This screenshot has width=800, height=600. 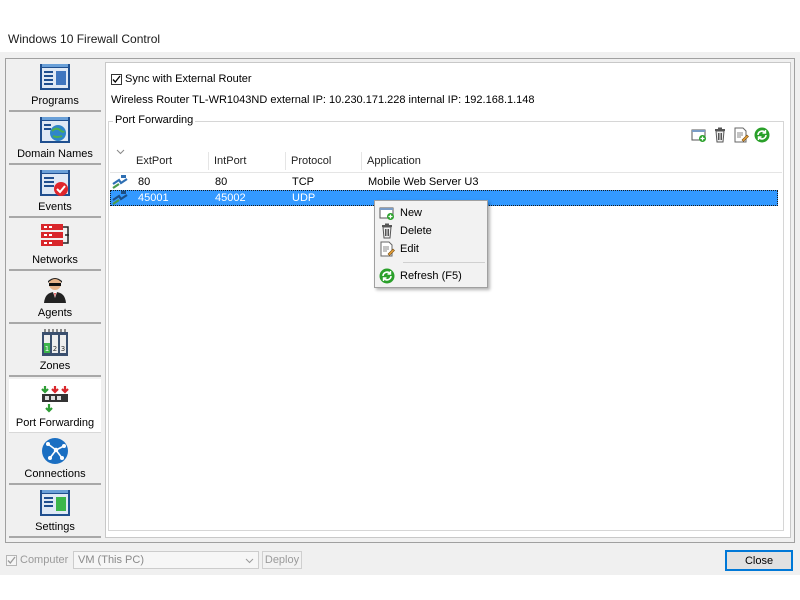 I want to click on sidebar-item-domain-names: Domain Names, so click(x=55, y=139).